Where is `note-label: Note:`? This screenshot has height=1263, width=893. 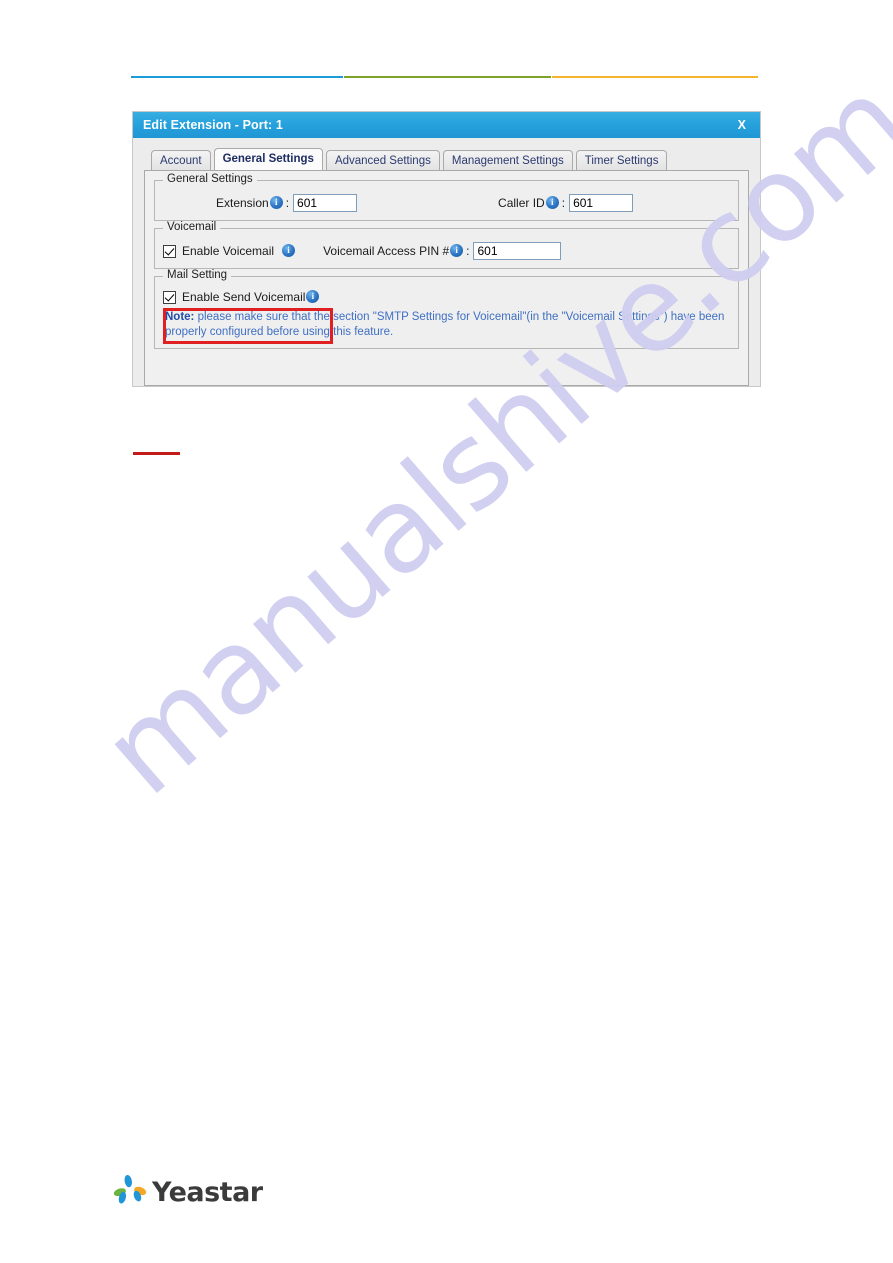
note-label: Note: is located at coordinates (180, 317).